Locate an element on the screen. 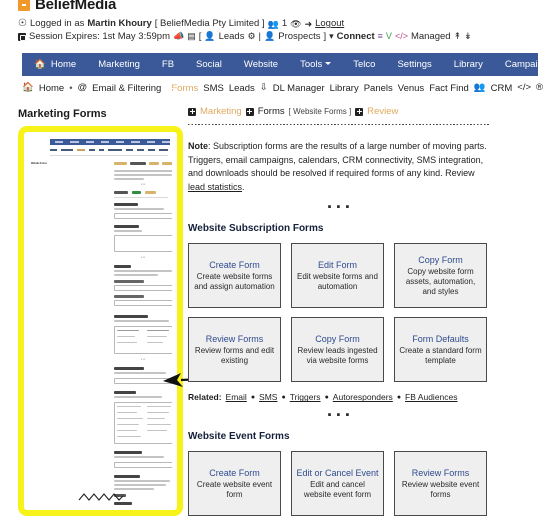  dotted-divider is located at coordinates (339, 124).